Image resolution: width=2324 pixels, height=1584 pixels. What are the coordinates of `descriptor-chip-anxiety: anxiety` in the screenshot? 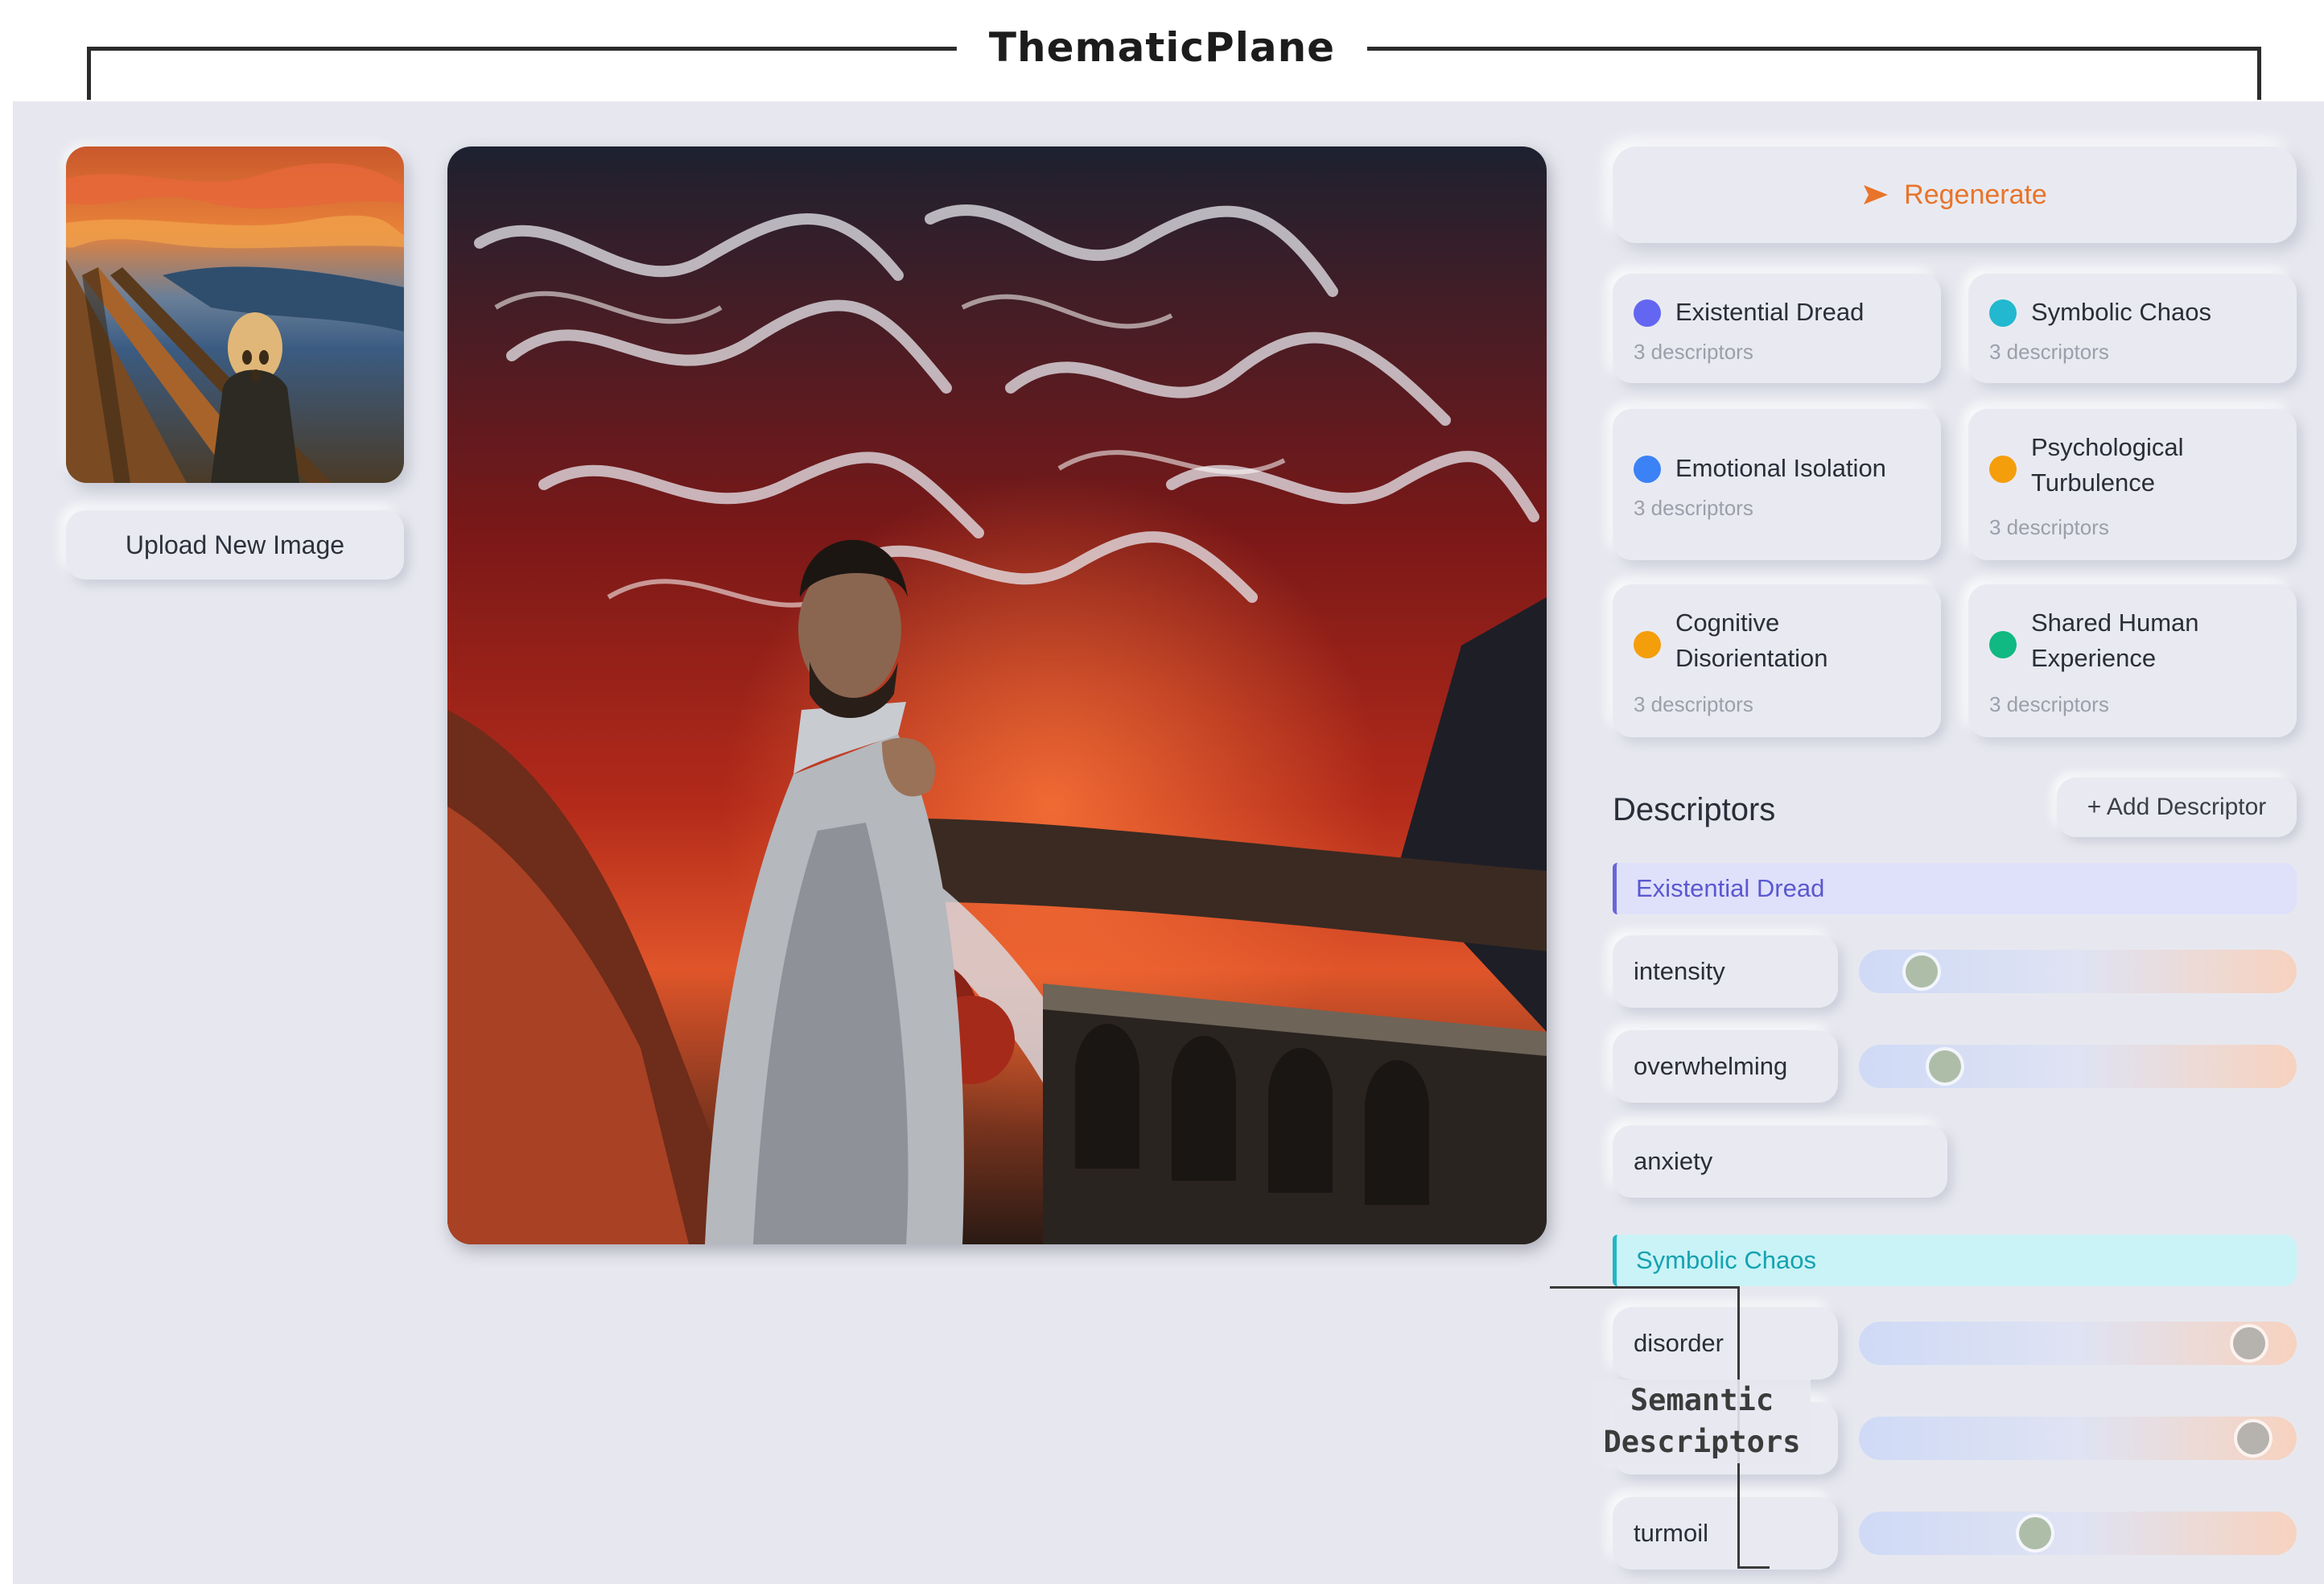 It's located at (1780, 1161).